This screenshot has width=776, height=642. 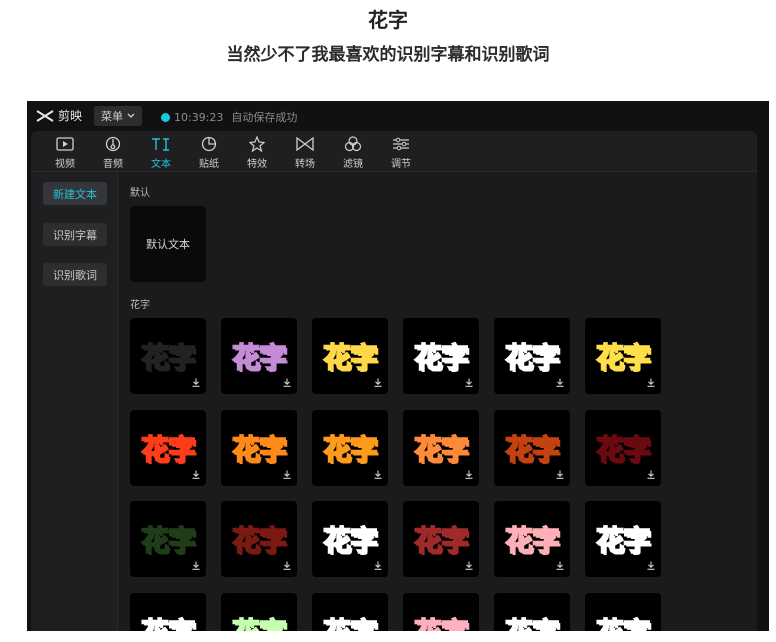 What do you see at coordinates (398, 116) in the screenshot?
I see `top-bar: 剪映 菜单 10:39:23 自动保存成功` at bounding box center [398, 116].